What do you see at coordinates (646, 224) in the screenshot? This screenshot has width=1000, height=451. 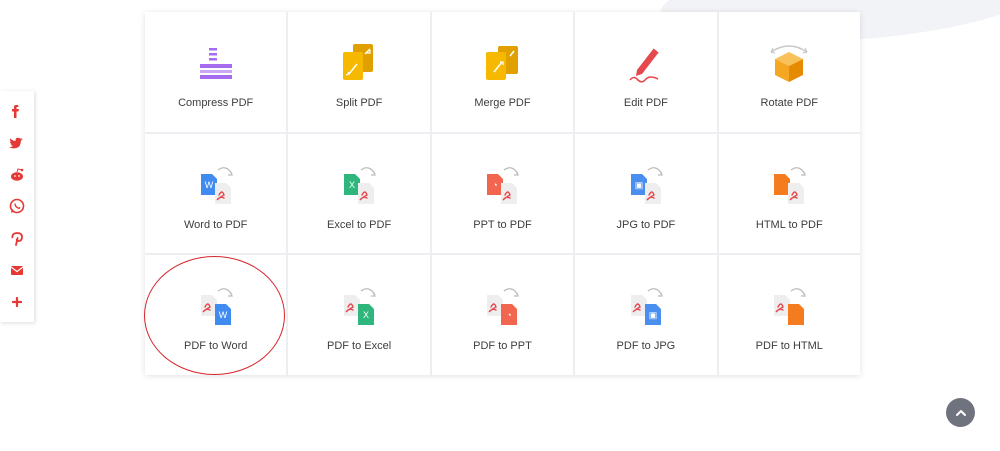 I see `tool-label: JPG to PDF` at bounding box center [646, 224].